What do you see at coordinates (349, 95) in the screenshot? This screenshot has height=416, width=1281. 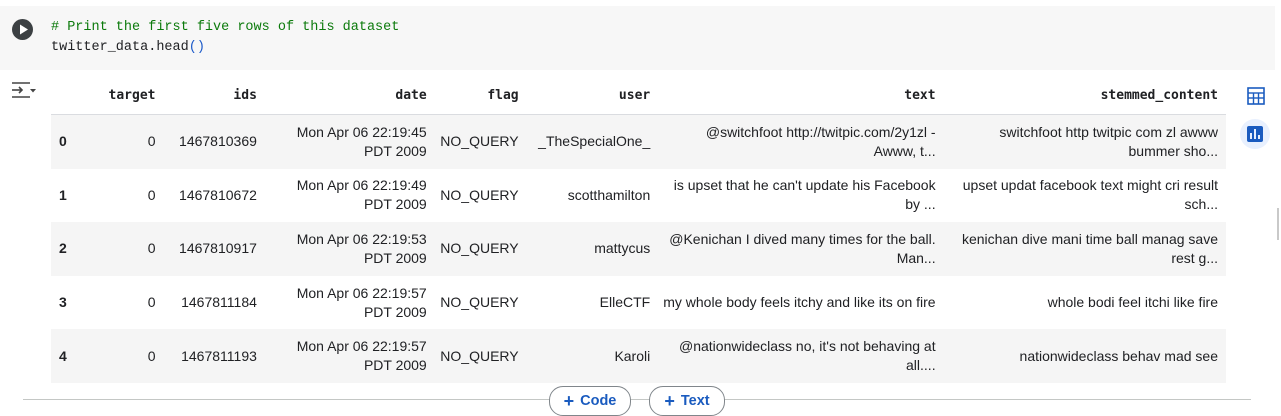 I see `column-header-date: date` at bounding box center [349, 95].